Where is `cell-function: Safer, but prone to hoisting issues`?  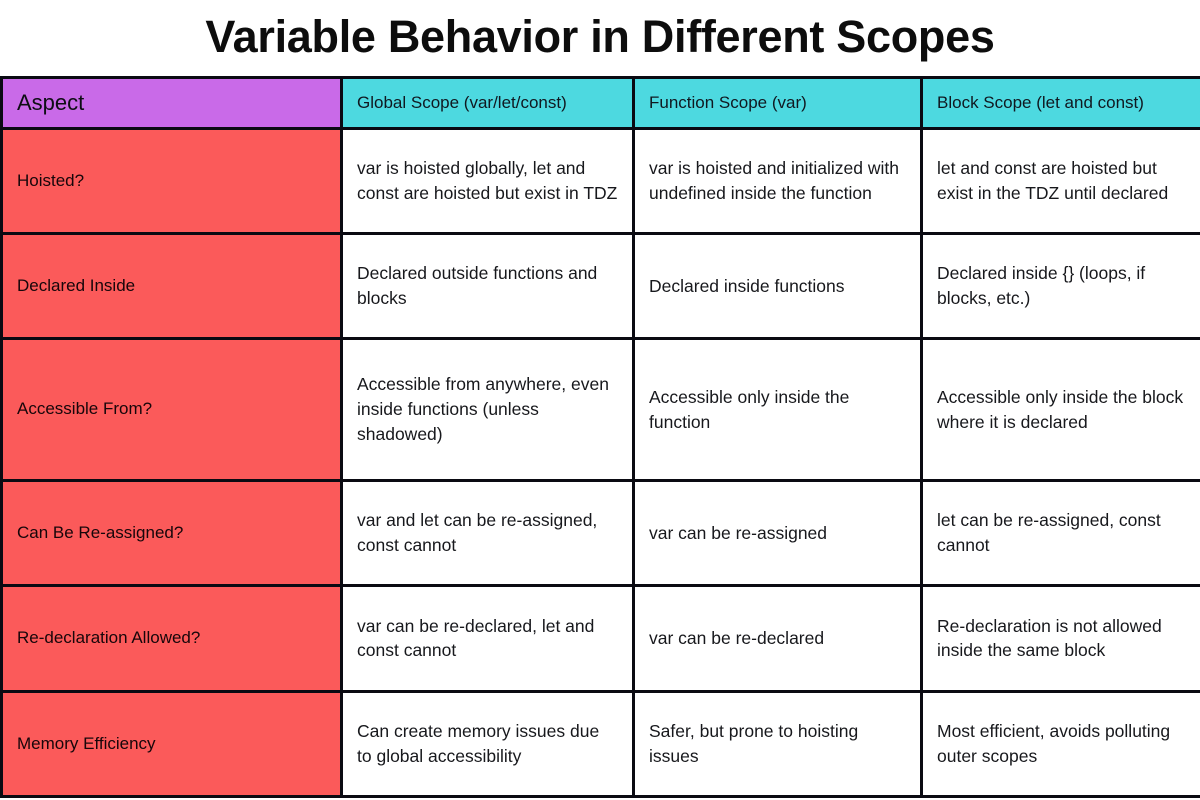
cell-function: Safer, but prone to hoisting issues is located at coordinates (777, 744).